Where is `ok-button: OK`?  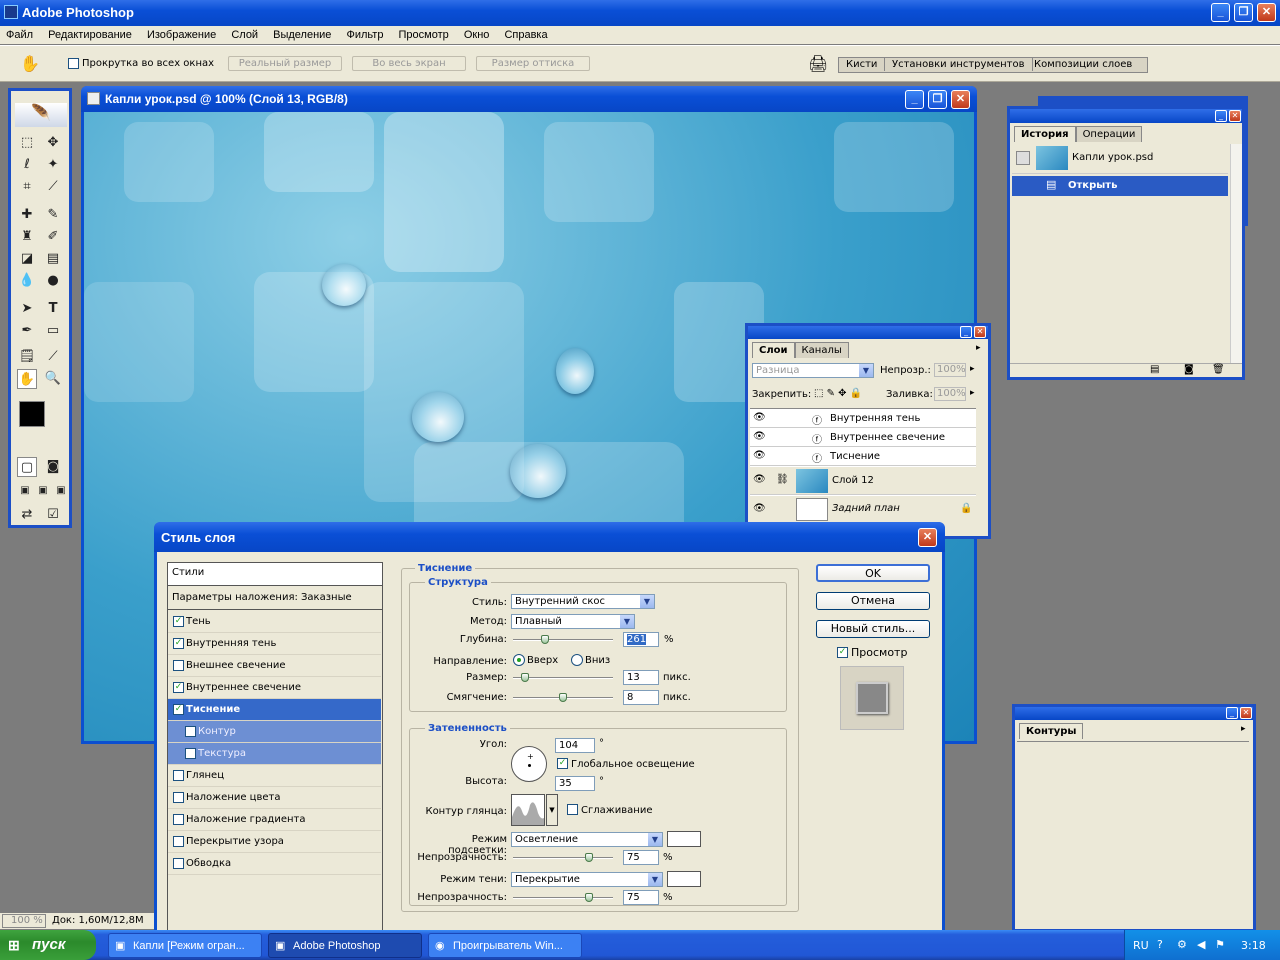 ok-button: OK is located at coordinates (873, 573).